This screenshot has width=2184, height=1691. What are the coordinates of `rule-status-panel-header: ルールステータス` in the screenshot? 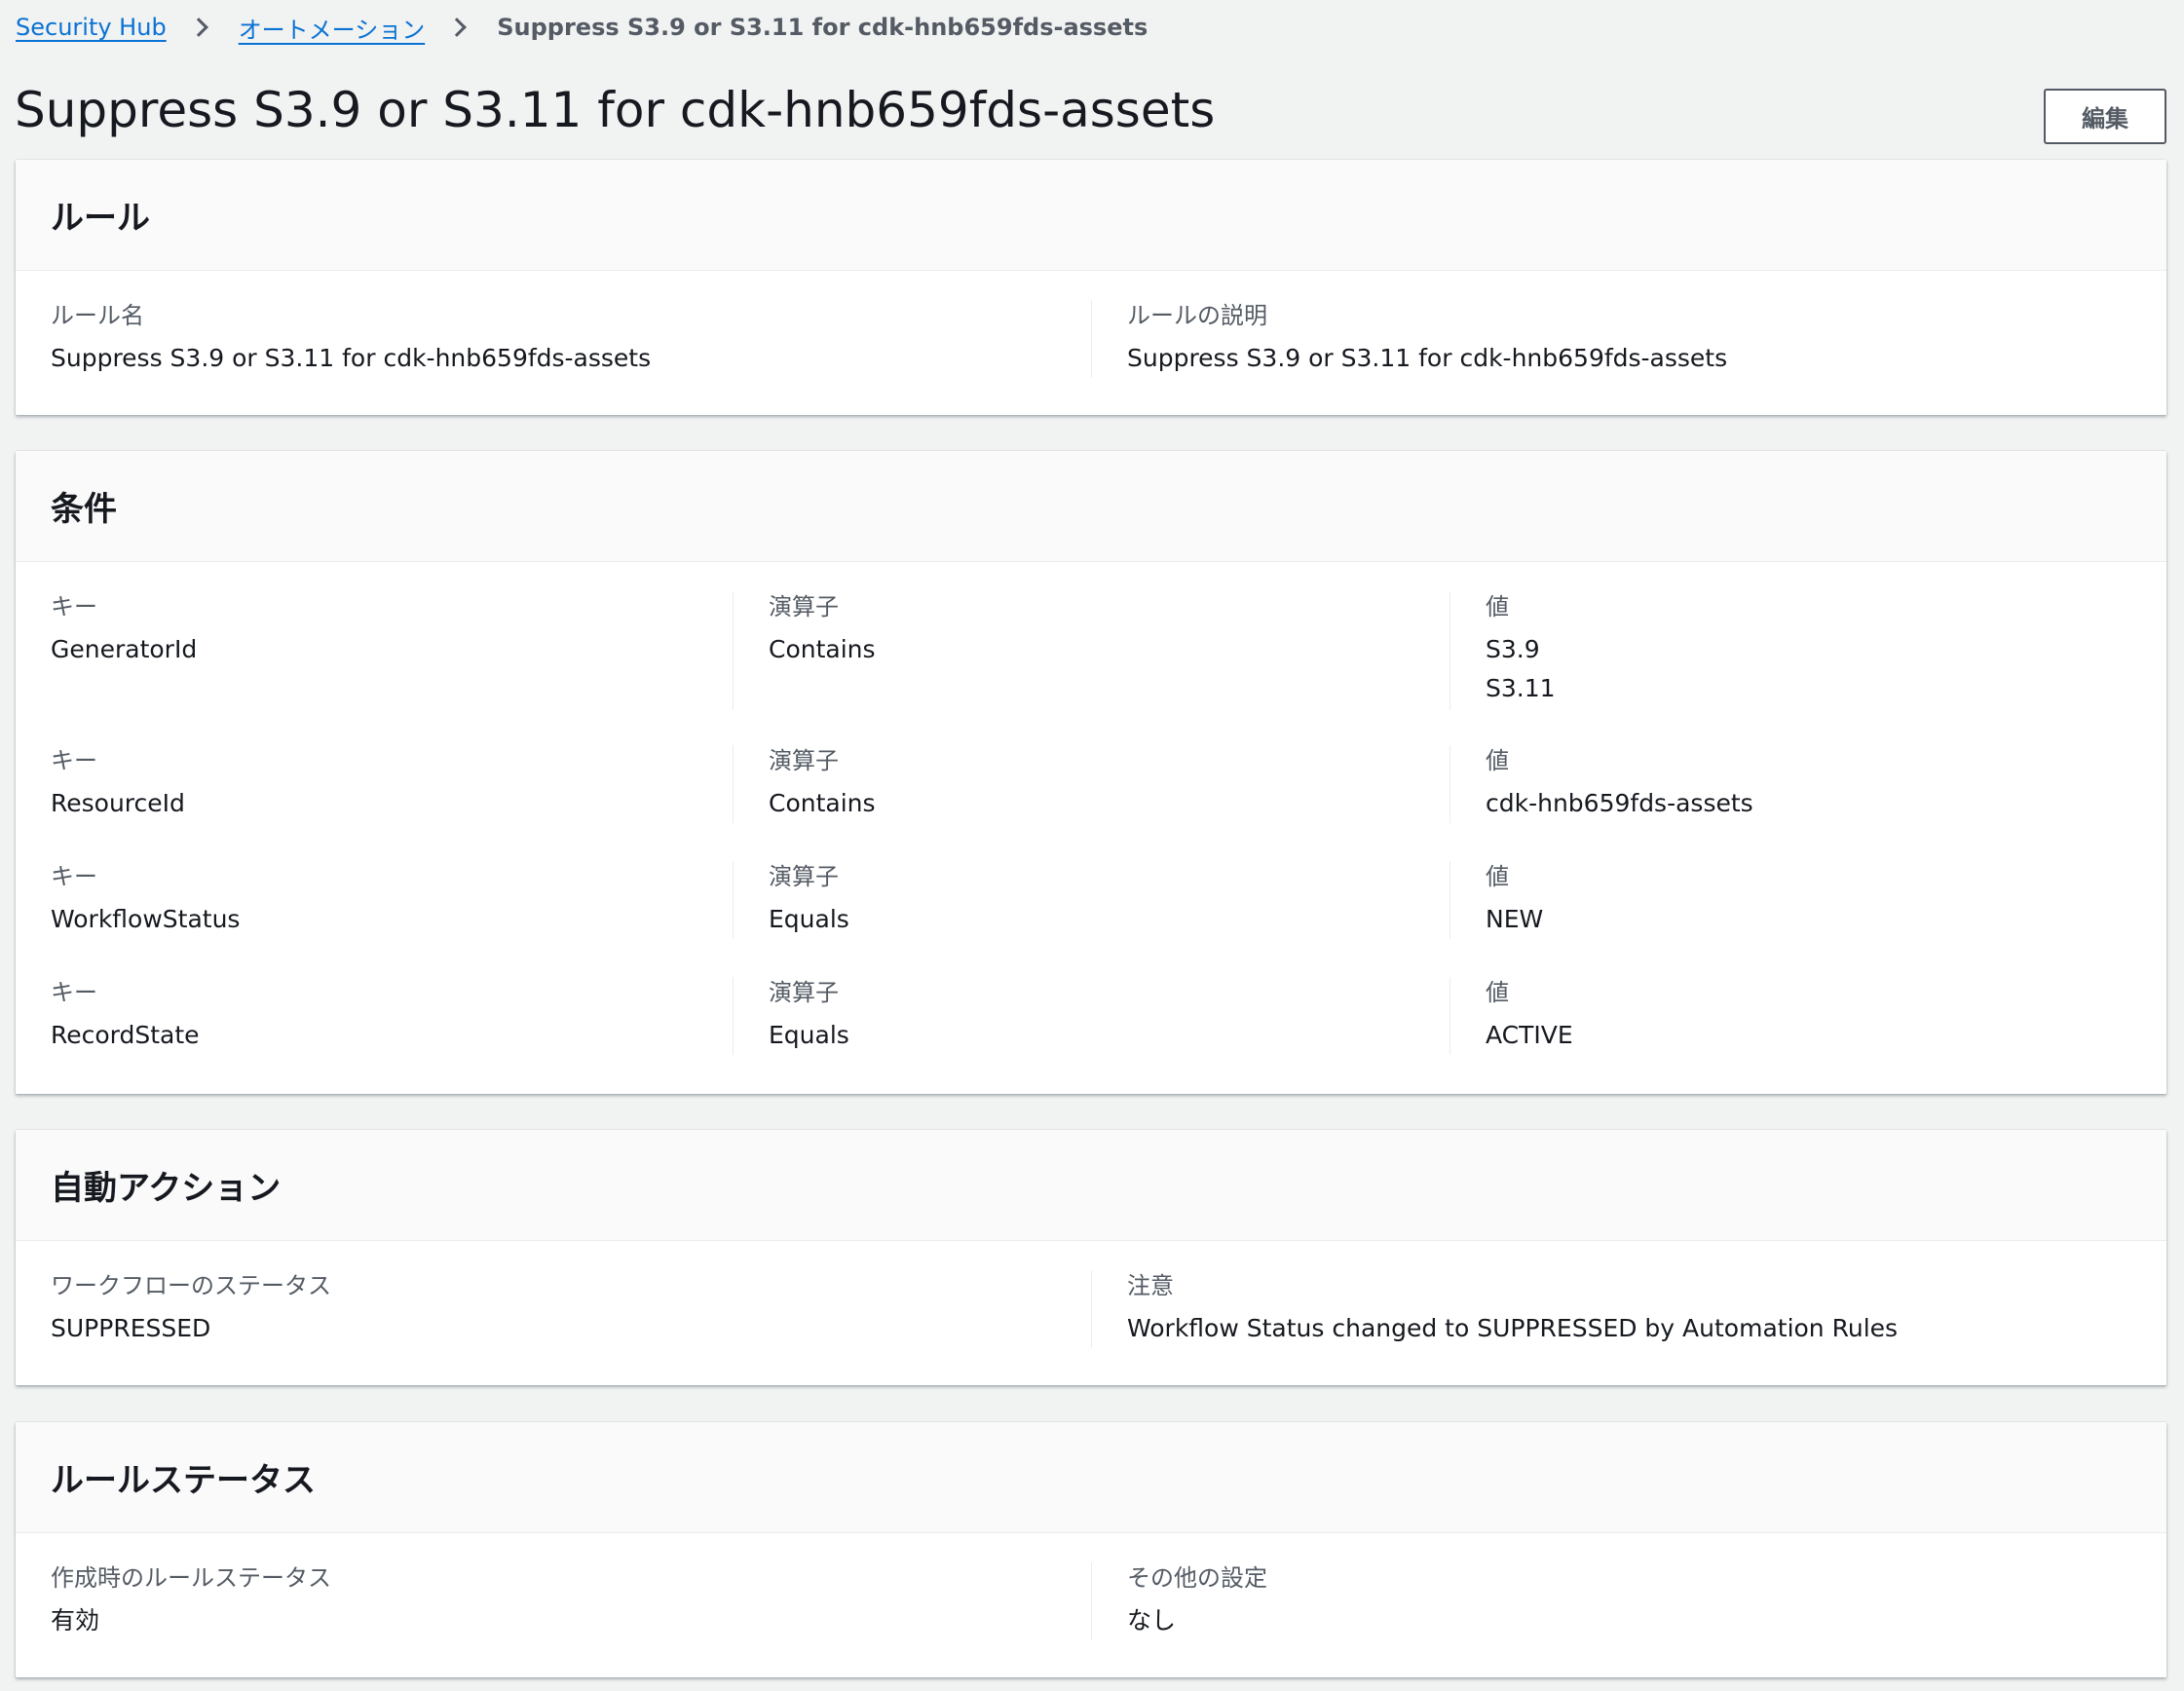 It's located at (1091, 1477).